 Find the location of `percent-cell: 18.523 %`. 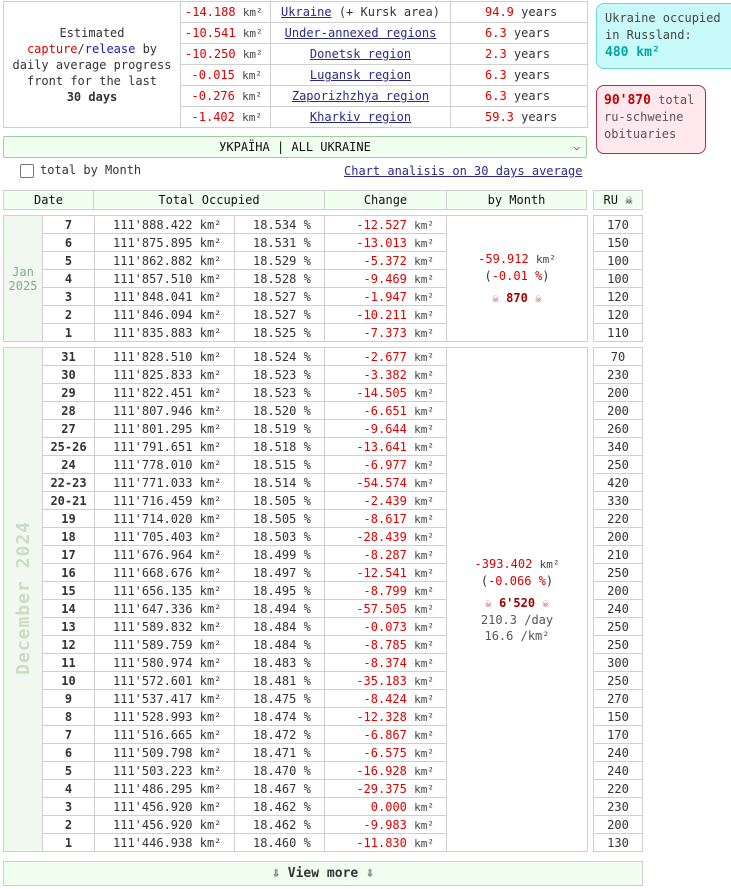

percent-cell: 18.523 % is located at coordinates (279, 392).